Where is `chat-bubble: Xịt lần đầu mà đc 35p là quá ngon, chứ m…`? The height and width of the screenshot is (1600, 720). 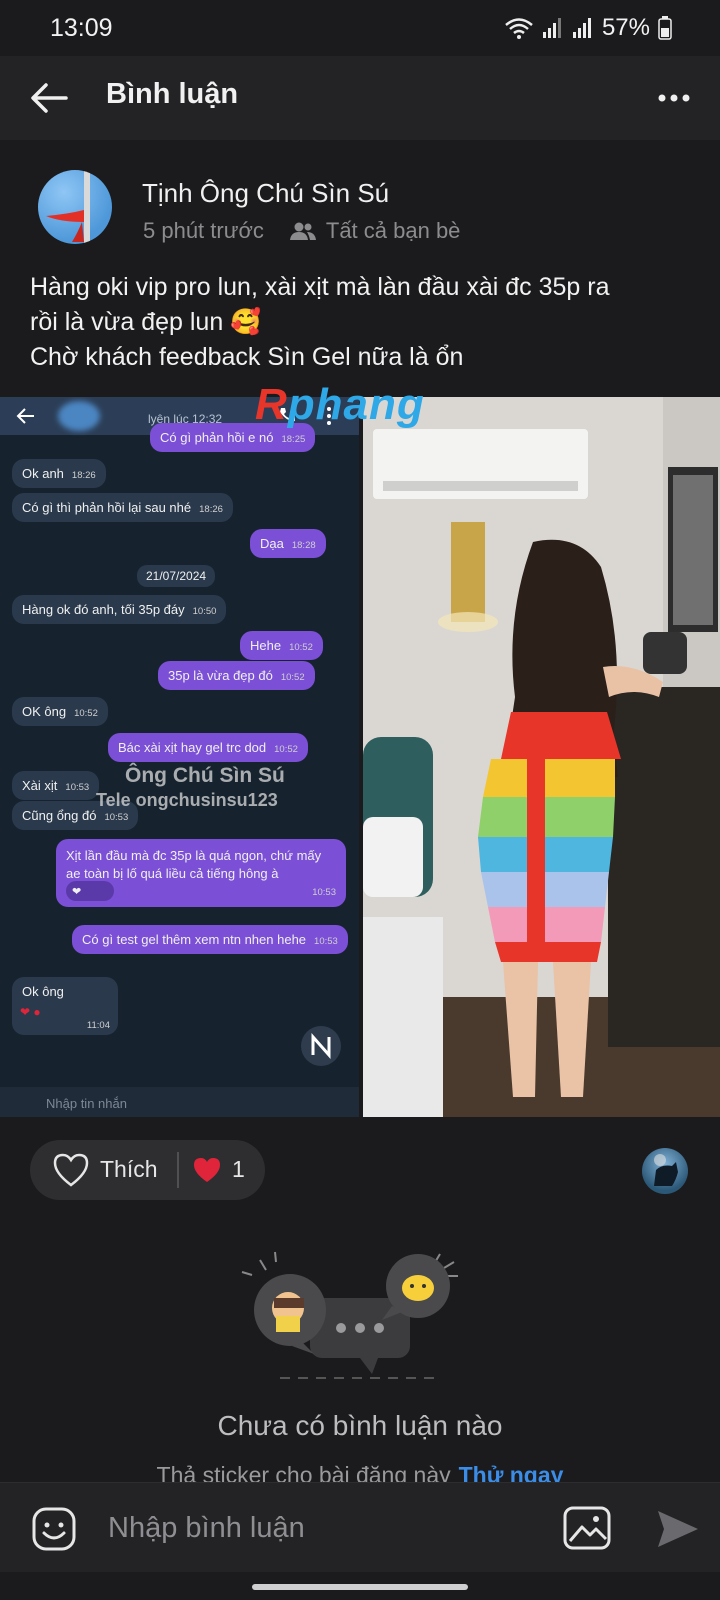
chat-bubble: Xịt lần đầu mà đc 35p là quá ngon, chứ m… is located at coordinates (201, 873).